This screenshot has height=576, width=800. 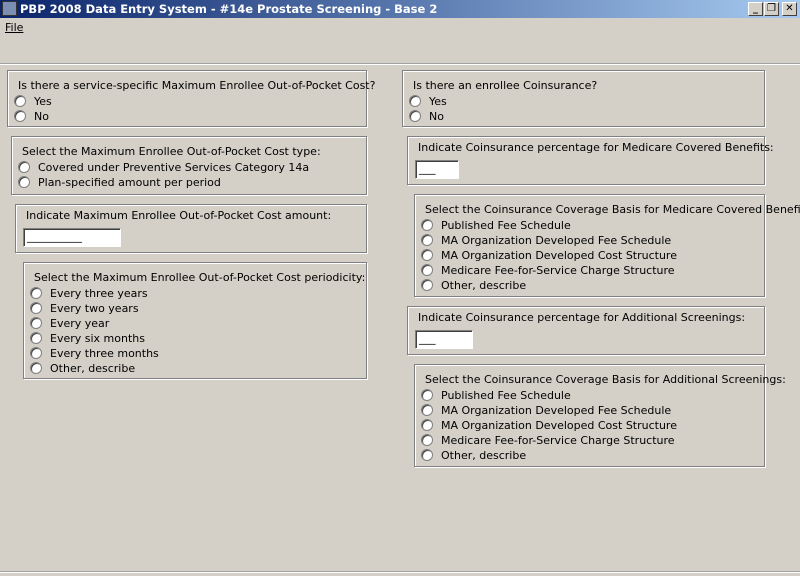 What do you see at coordinates (99, 293) in the screenshot?
I see `radio-label: Every three years` at bounding box center [99, 293].